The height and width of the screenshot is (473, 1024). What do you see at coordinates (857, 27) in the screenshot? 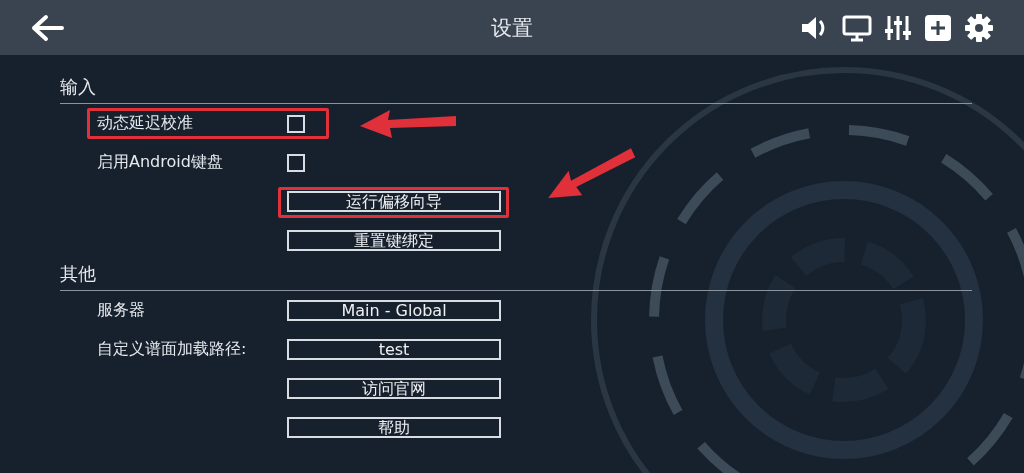
I see `monitor-icon` at bounding box center [857, 27].